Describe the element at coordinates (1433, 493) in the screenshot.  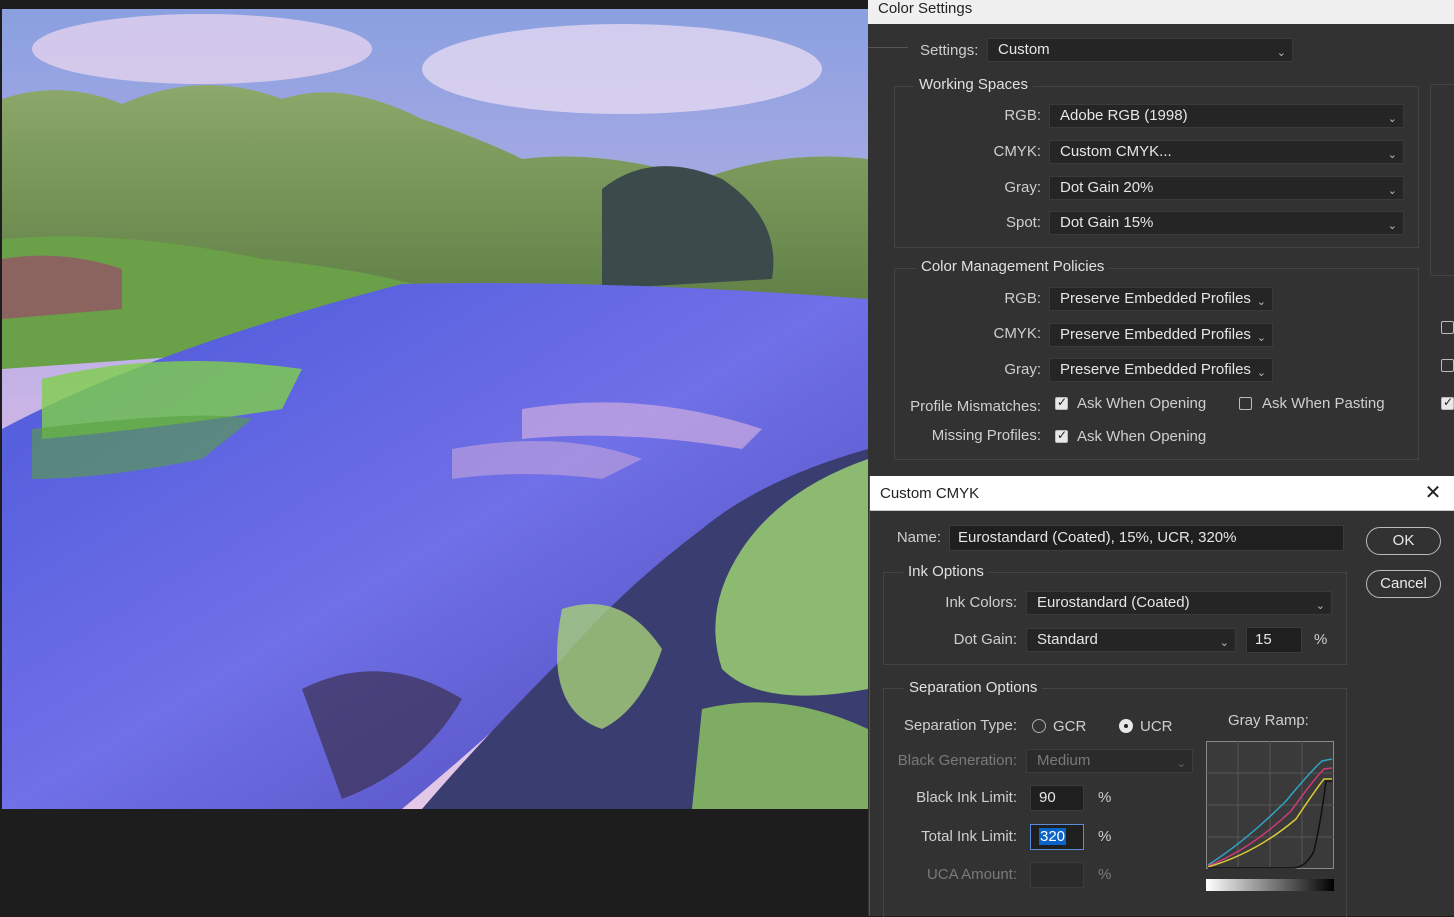
I see `close-icon: ✕` at that location.